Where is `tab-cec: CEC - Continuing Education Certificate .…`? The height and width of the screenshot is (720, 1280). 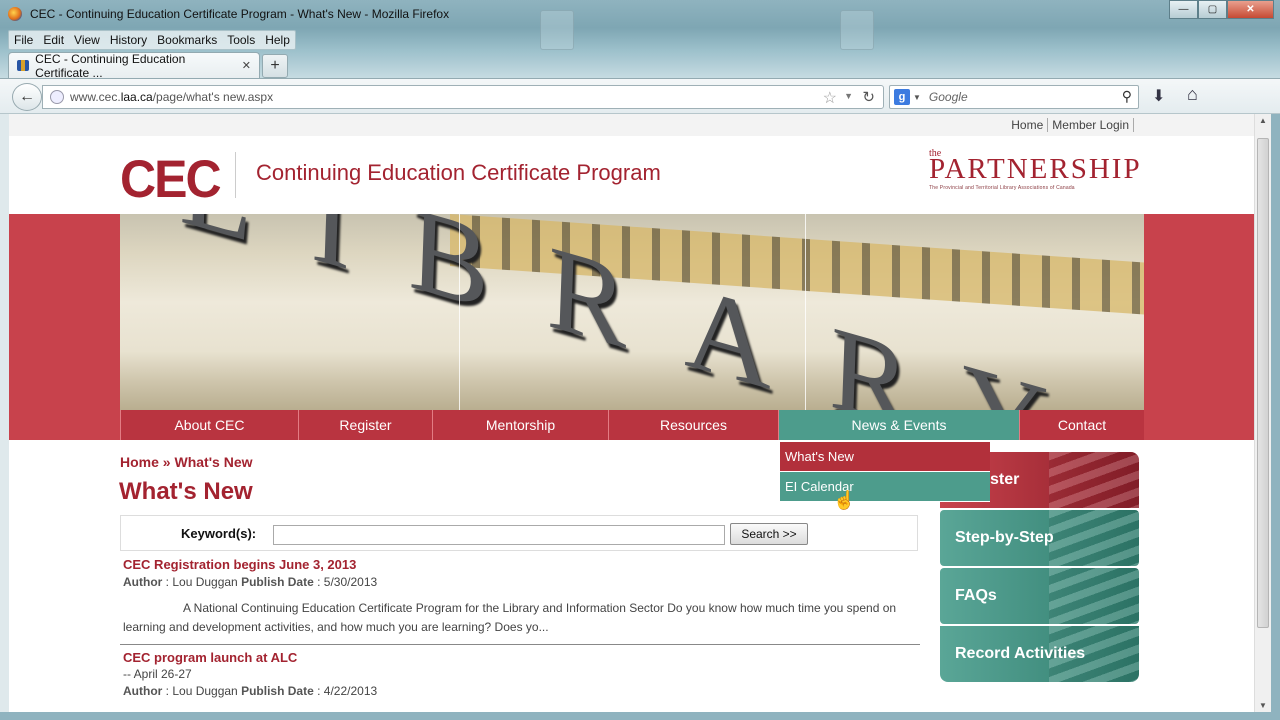
tab-cec: CEC - Continuing Education Certificate .… is located at coordinates (134, 65).